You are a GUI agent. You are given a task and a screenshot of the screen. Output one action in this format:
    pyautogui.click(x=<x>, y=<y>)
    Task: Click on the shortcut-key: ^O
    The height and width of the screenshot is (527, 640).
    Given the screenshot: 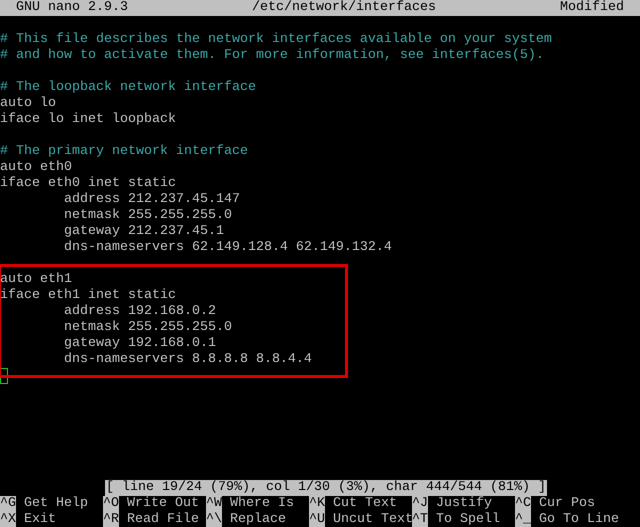 What is the action you would take?
    pyautogui.click(x=111, y=504)
    